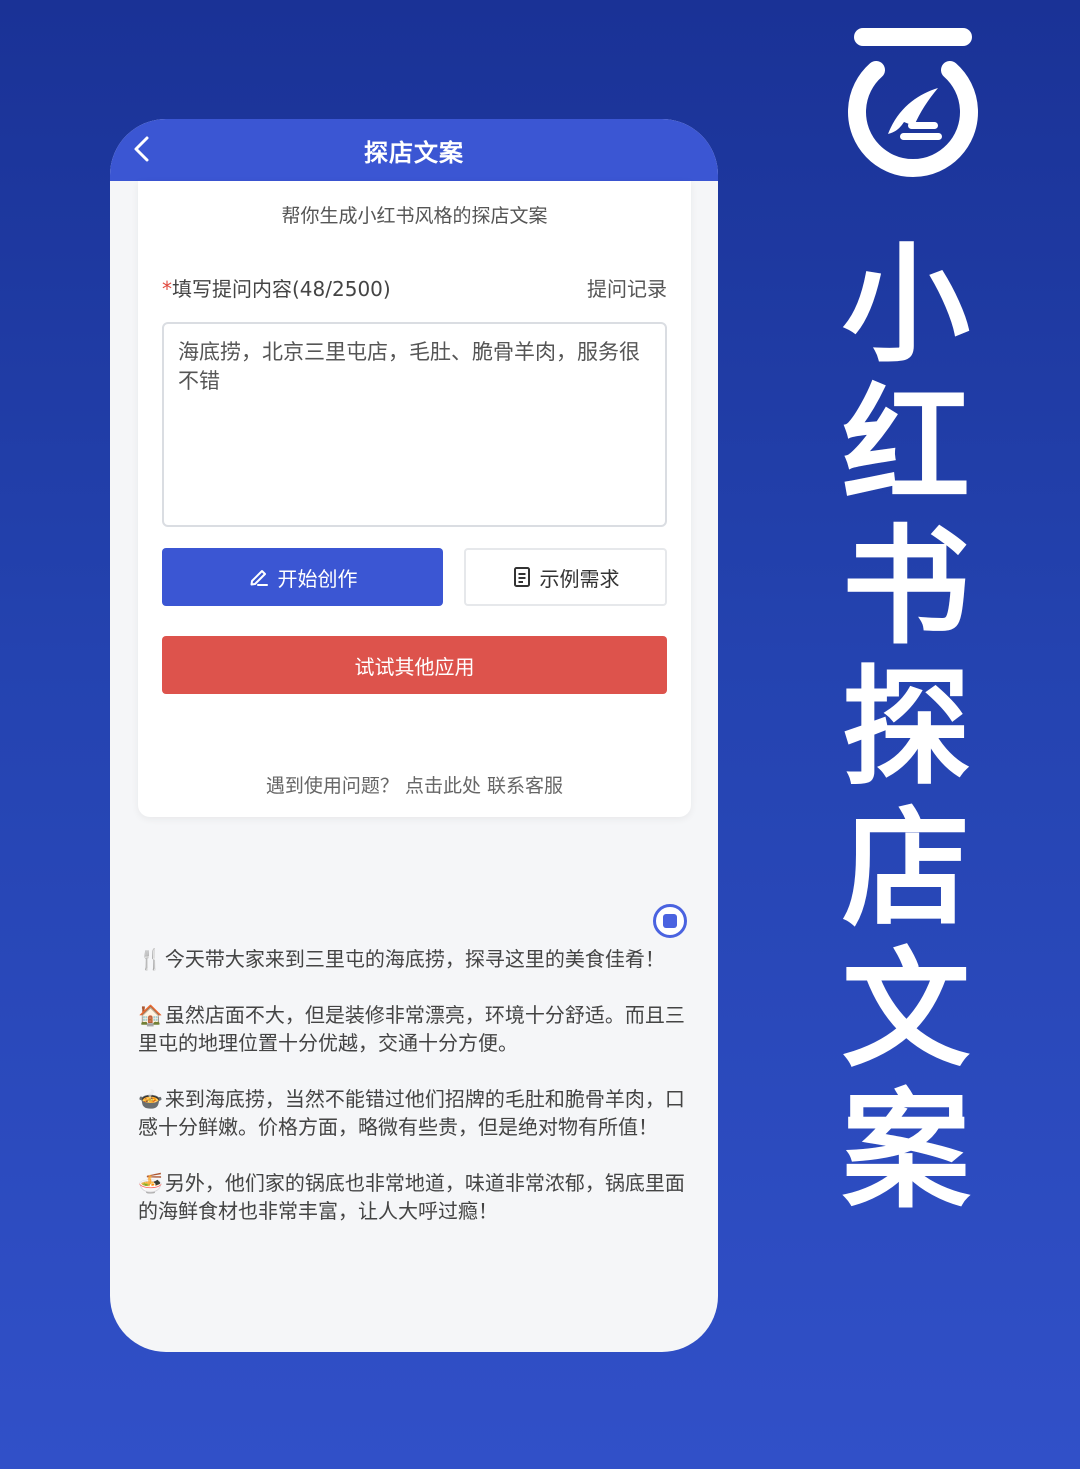 The width and height of the screenshot is (1080, 1469). I want to click on start-create-label: 开始创作, so click(317, 578).